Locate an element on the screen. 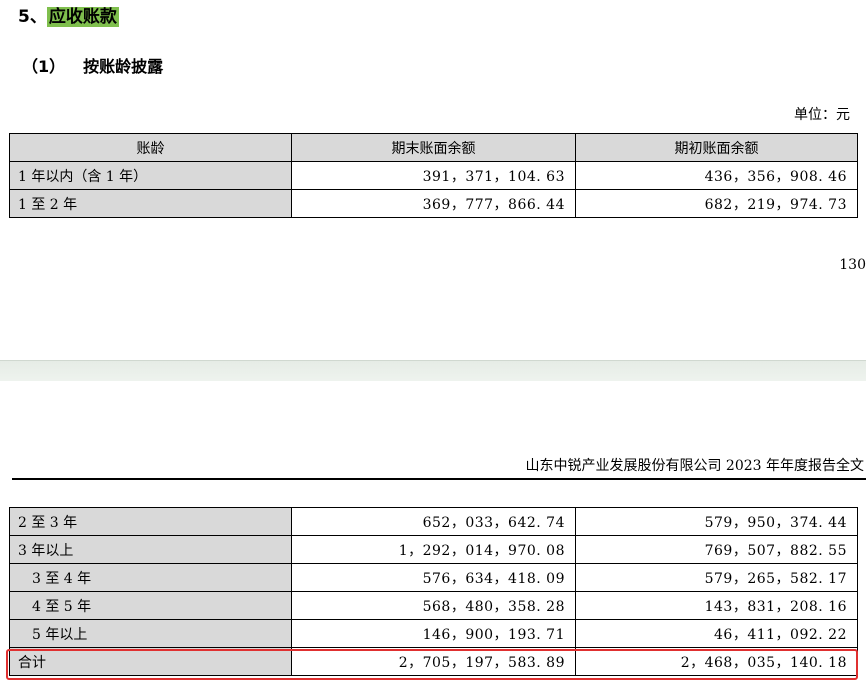  beginning-balance-cell: 579，265，582. 17 is located at coordinates (716, 577).